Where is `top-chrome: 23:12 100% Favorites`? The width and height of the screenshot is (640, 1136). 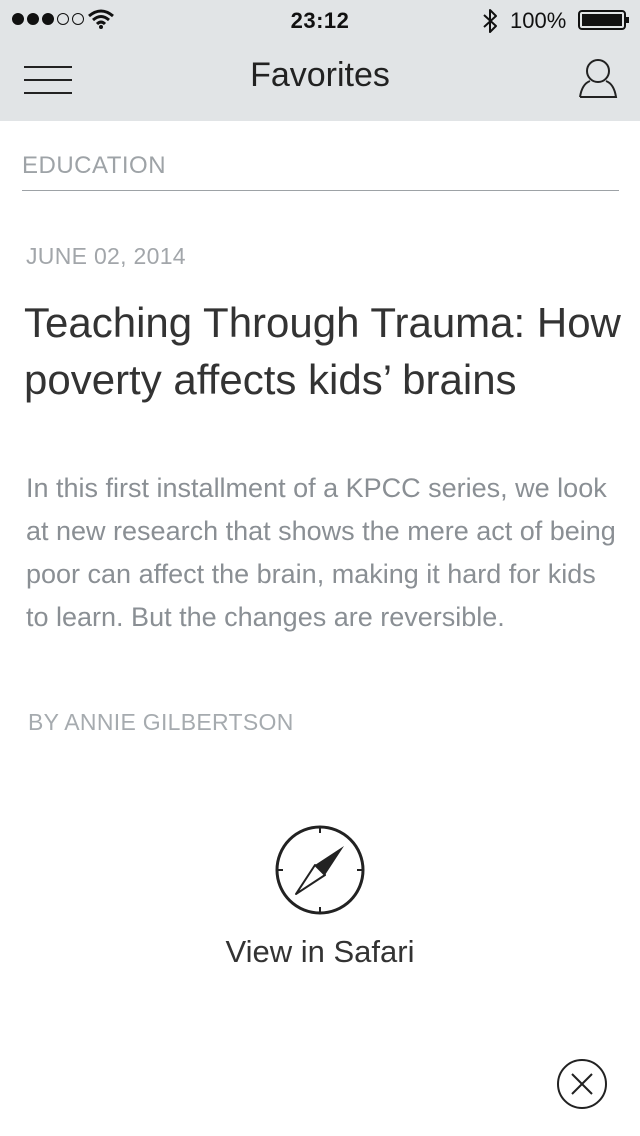 top-chrome: 23:12 100% Favorites is located at coordinates (320, 60).